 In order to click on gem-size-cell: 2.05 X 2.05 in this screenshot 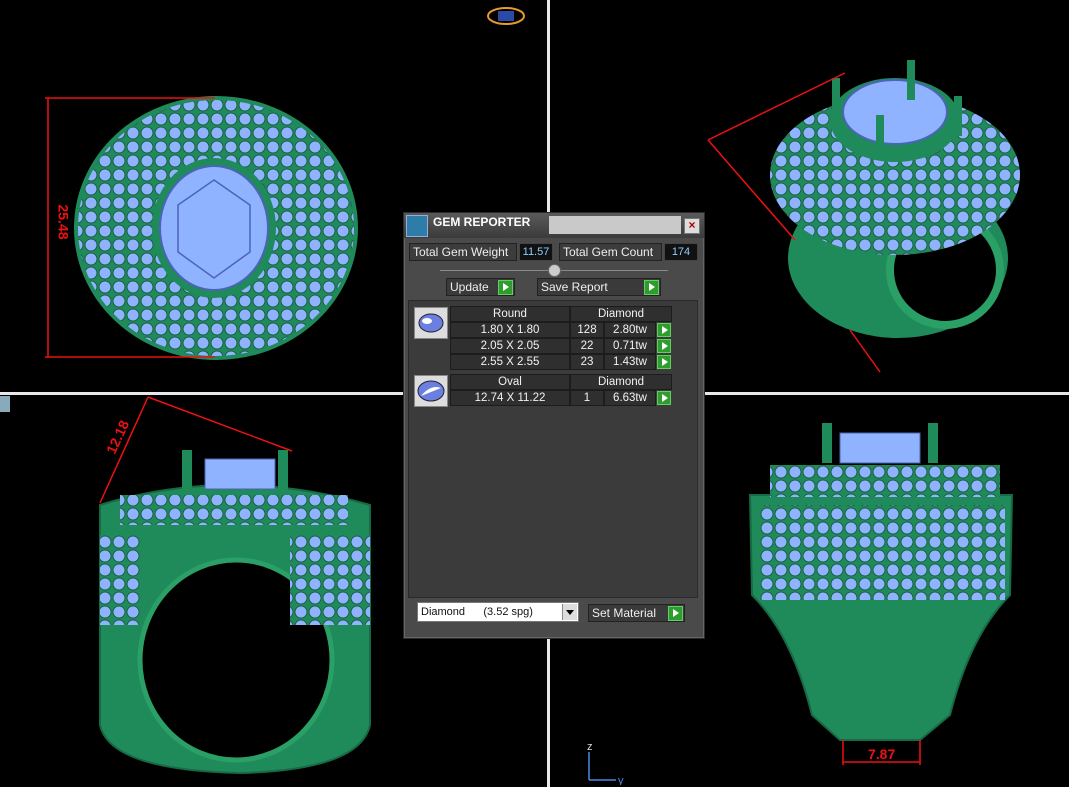, I will do `click(510, 346)`.